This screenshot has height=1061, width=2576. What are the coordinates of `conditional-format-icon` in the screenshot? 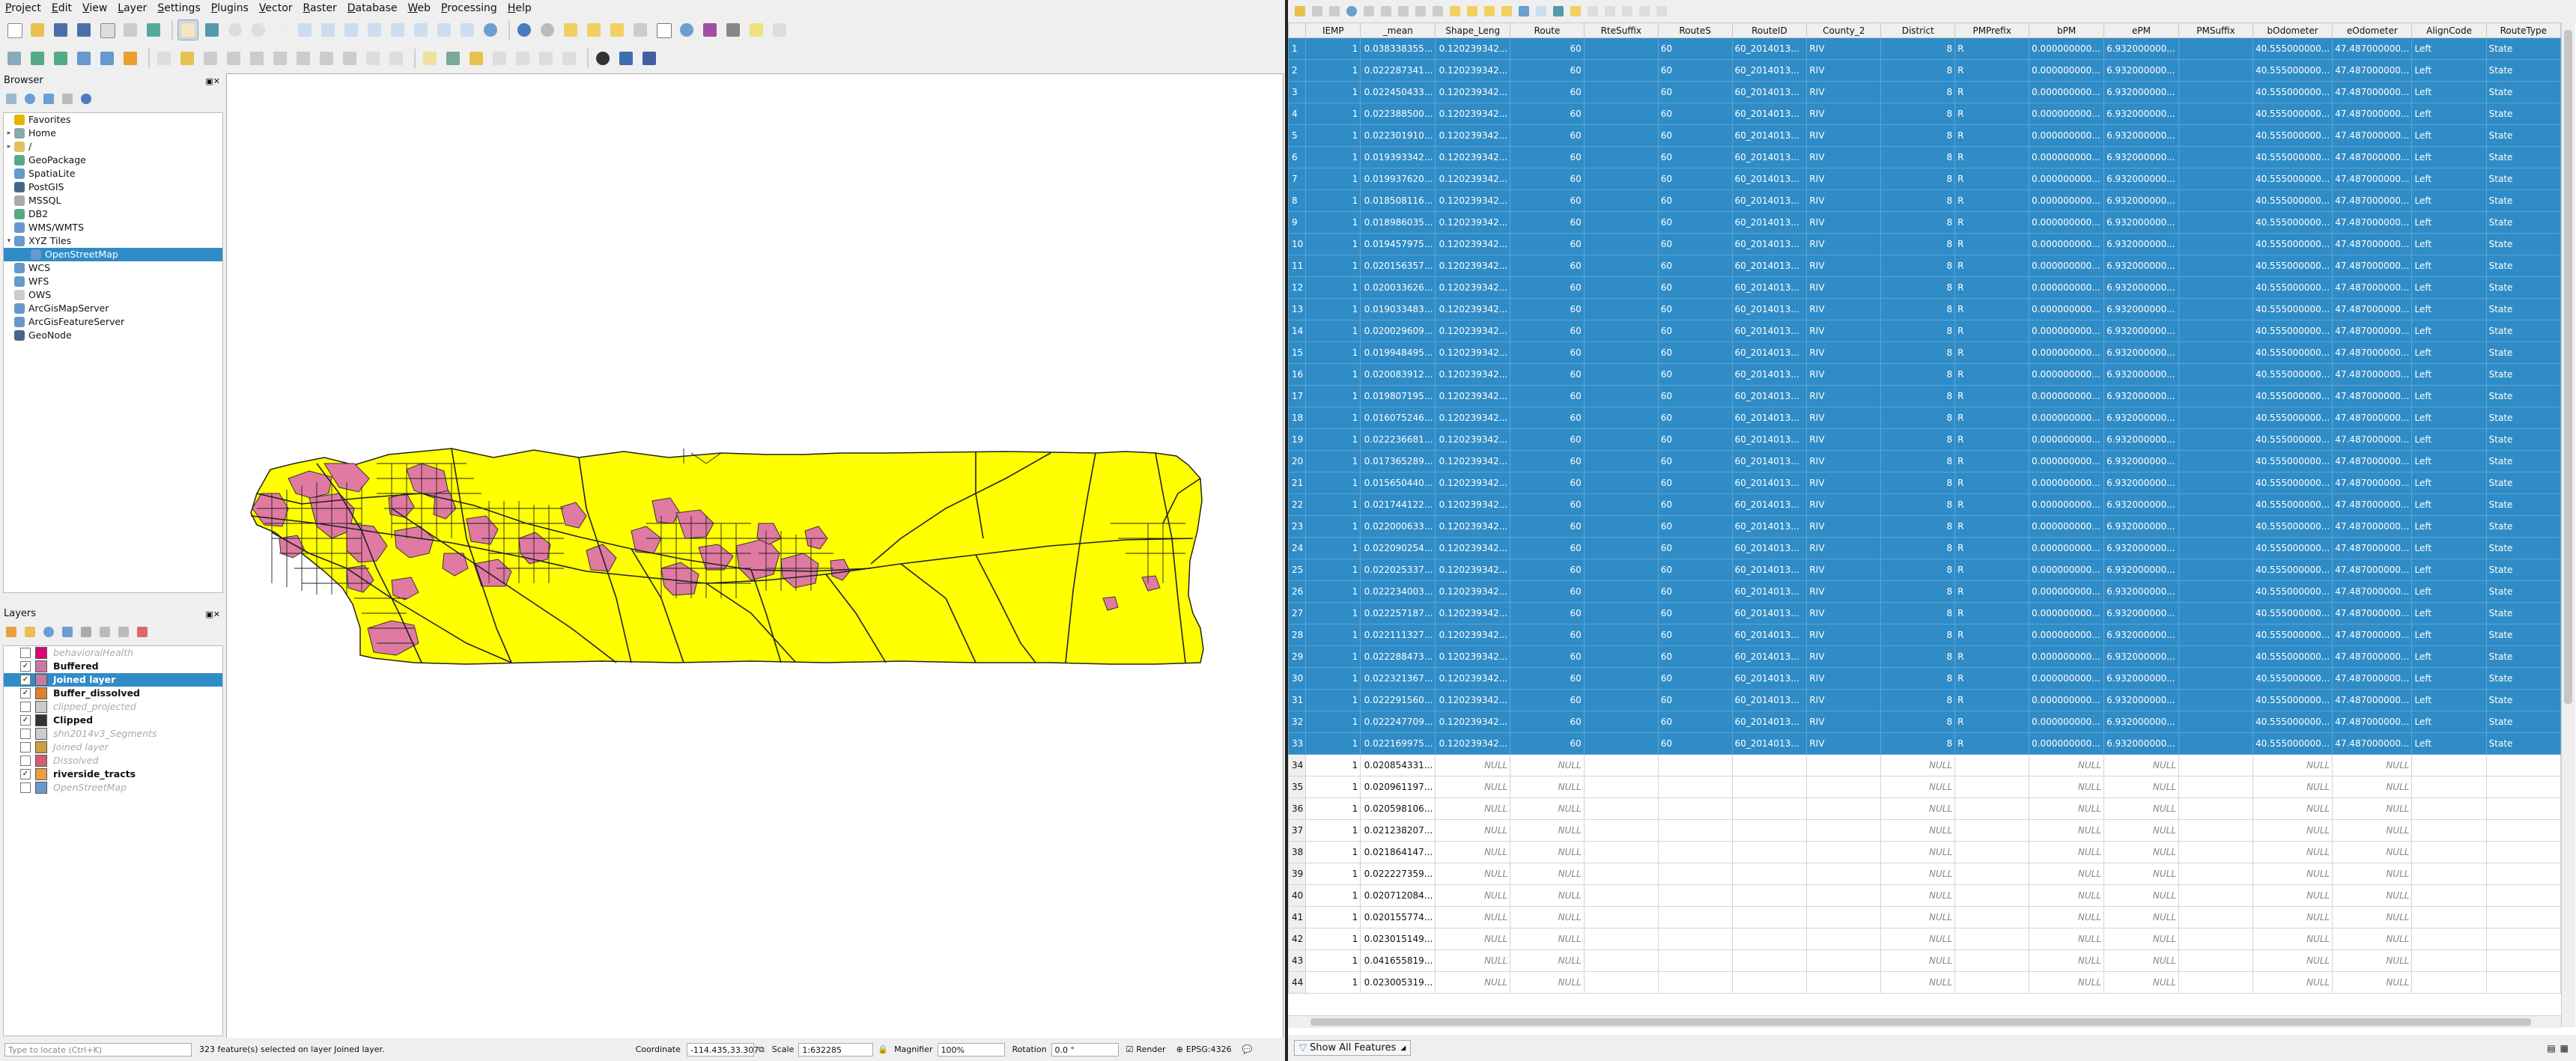 It's located at (1627, 11).